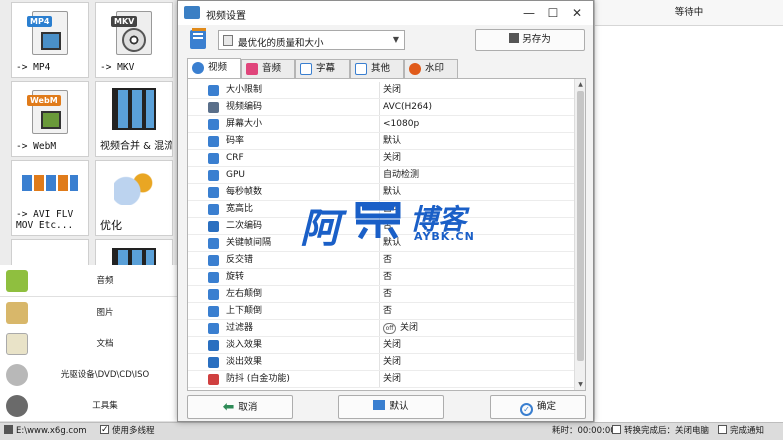 Image resolution: width=783 pixels, height=440 pixels. Describe the element at coordinates (553, 13) in the screenshot. I see `maximize-icon: ☐` at that location.